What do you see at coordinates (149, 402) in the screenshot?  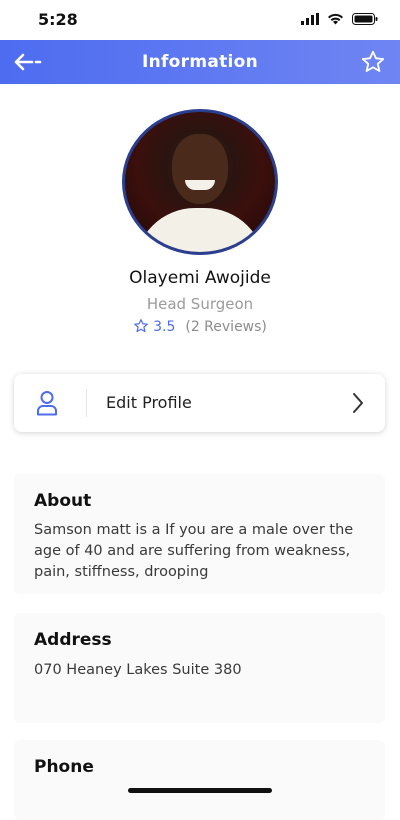 I see `edit-profile-label: Edit Profile` at bounding box center [149, 402].